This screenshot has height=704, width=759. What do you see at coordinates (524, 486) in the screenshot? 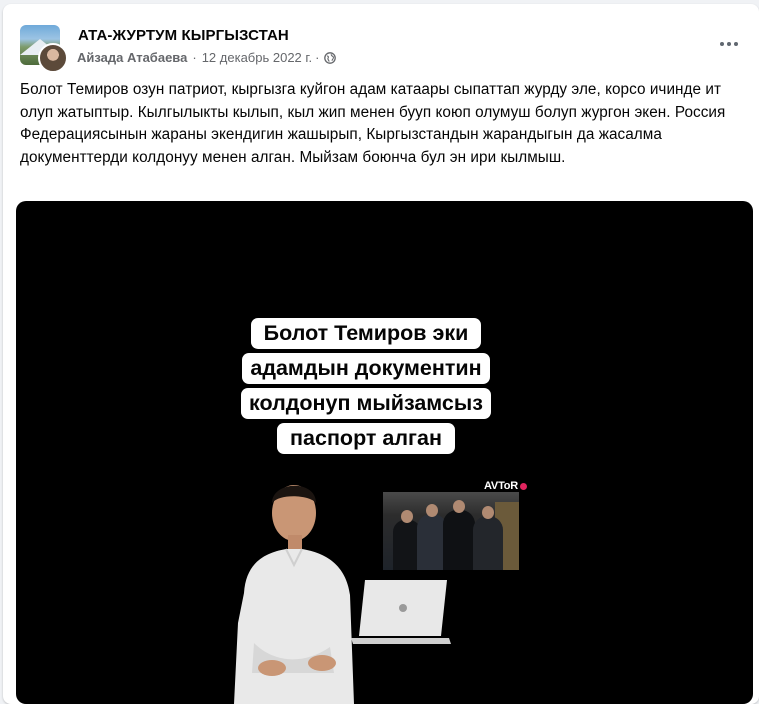
I see `brand-dot-icon` at bounding box center [524, 486].